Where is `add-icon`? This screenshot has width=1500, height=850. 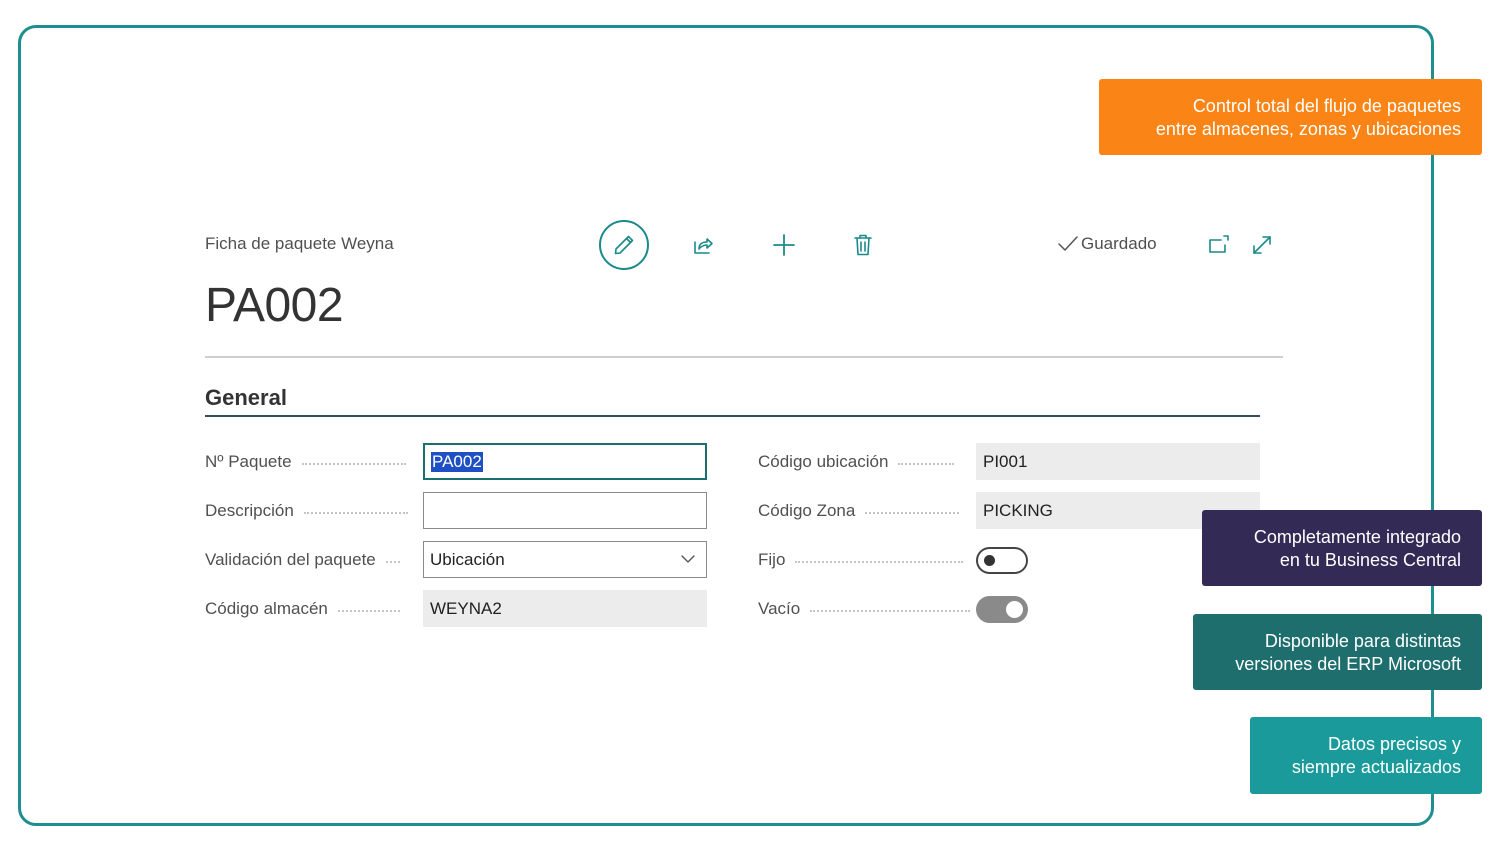
add-icon is located at coordinates (784, 245).